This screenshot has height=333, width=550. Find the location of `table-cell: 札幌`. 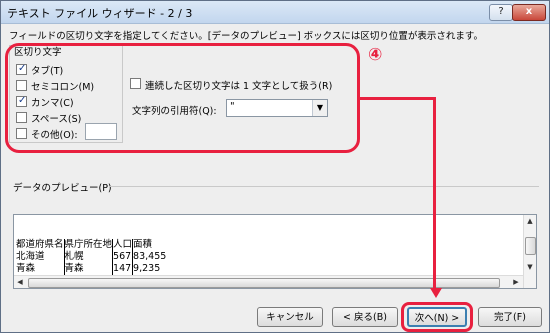

table-cell: 札幌 is located at coordinates (88, 257).